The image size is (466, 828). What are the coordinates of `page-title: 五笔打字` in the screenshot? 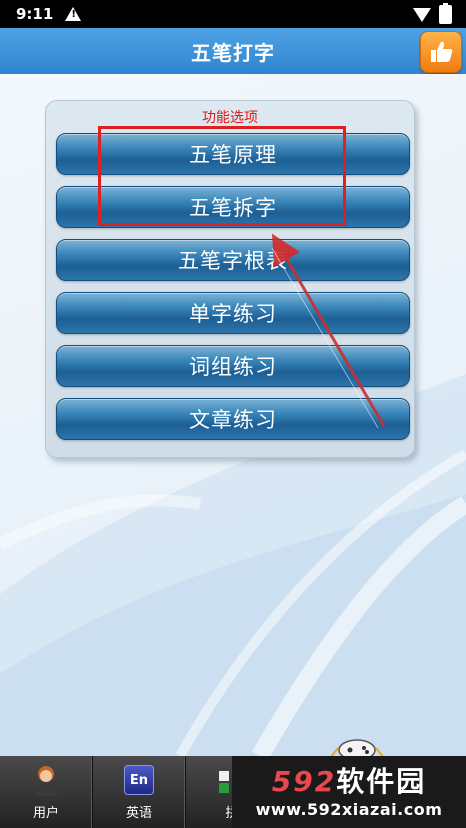 It's located at (233, 52).